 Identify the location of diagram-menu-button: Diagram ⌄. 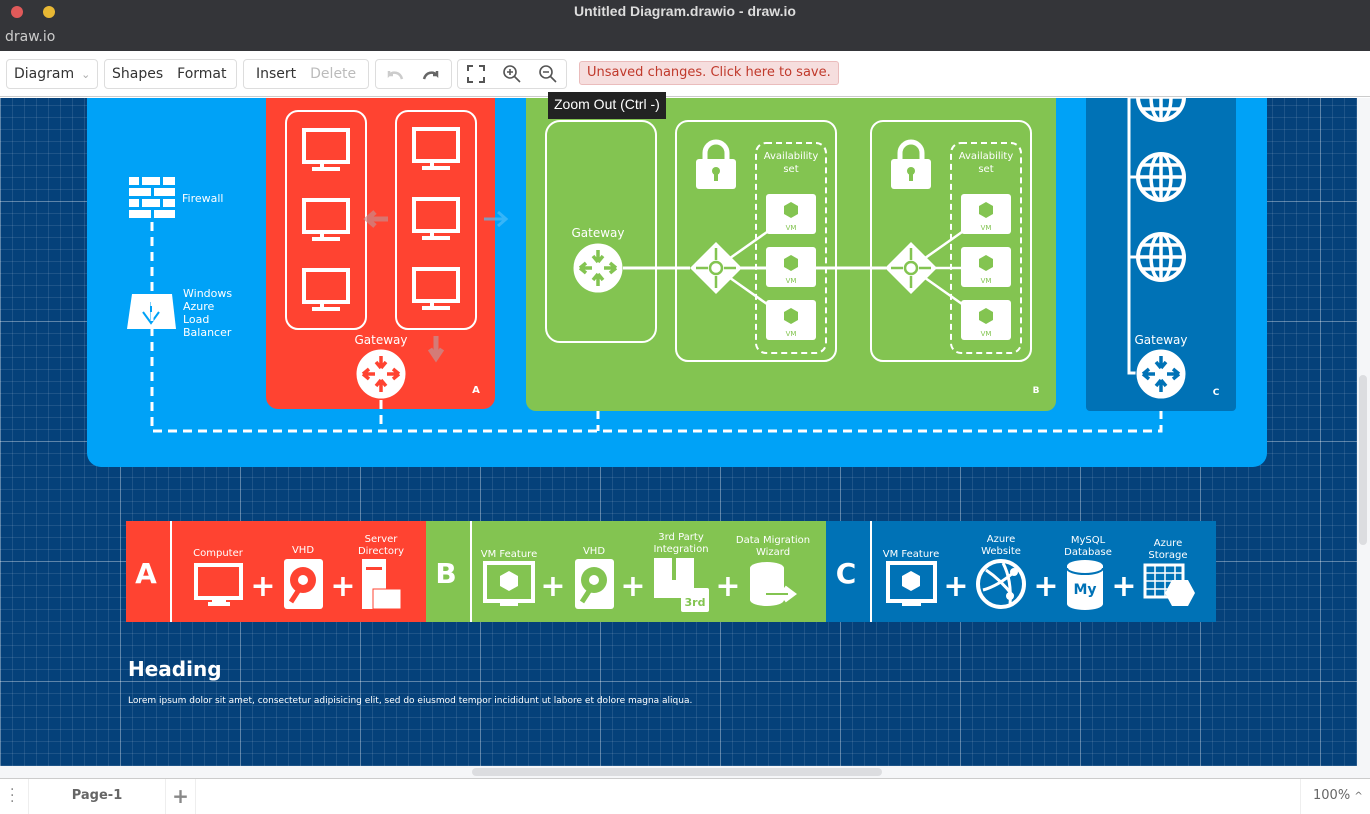
(52, 74).